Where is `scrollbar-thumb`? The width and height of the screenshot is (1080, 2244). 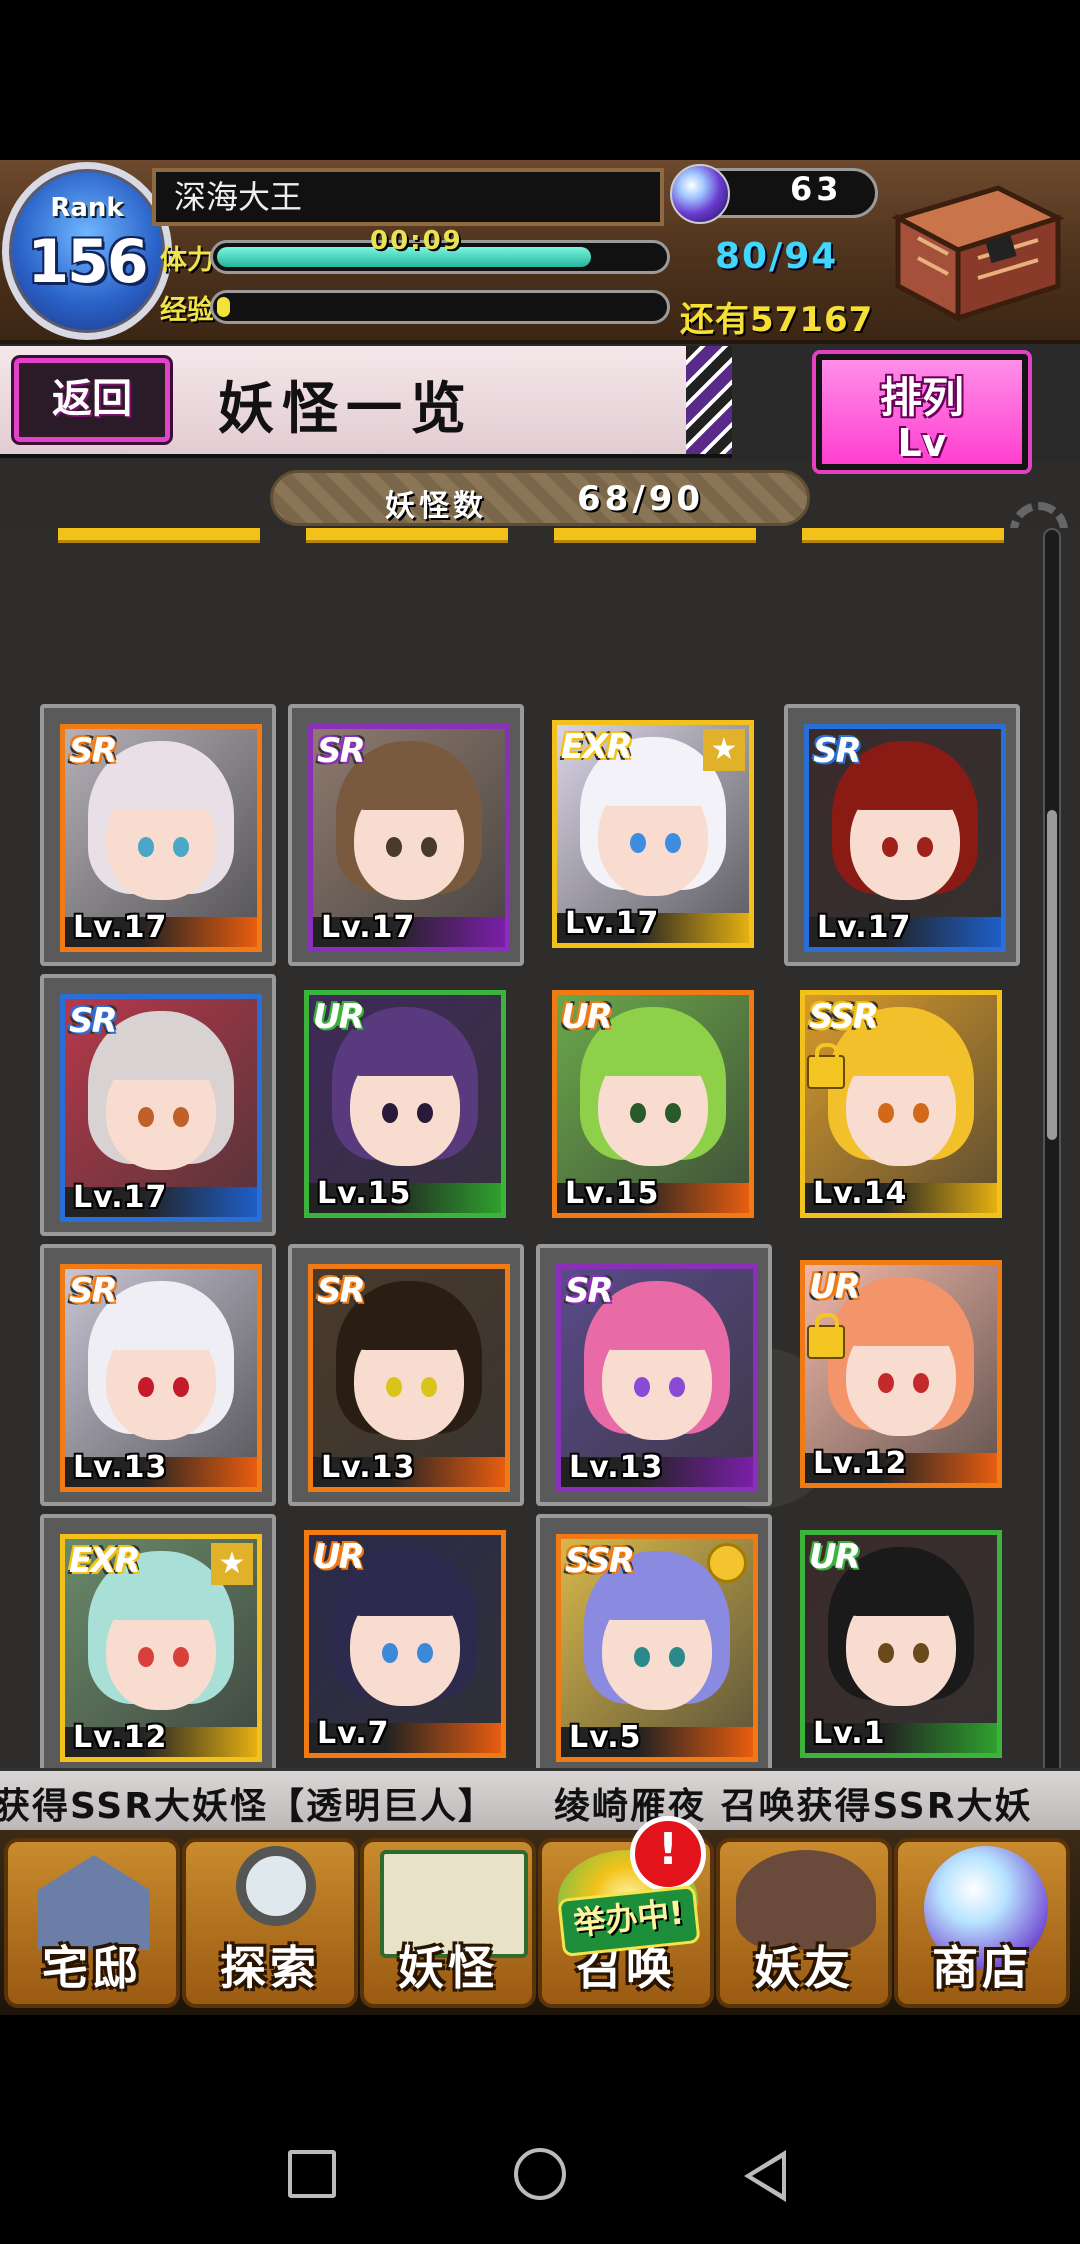
scrollbar-thumb is located at coordinates (1052, 975).